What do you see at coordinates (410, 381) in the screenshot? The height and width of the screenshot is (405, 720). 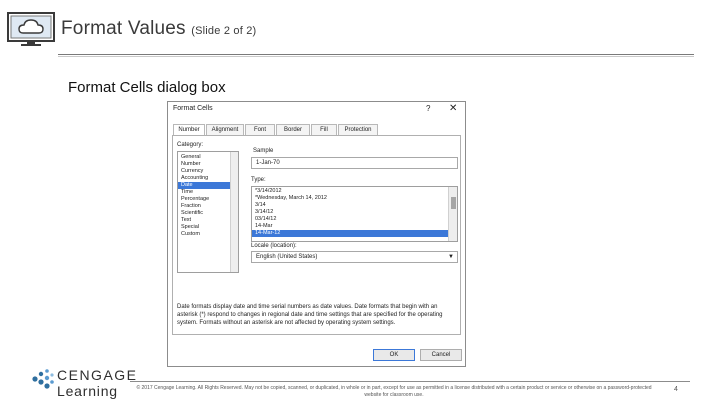 I see `footer-divider` at bounding box center [410, 381].